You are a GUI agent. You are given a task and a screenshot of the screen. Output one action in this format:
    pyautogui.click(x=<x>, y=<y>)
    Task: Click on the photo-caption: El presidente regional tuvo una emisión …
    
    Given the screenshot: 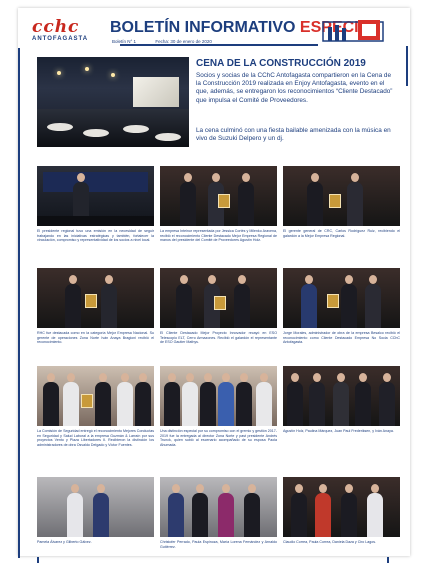 What is the action you would take?
    pyautogui.click(x=95, y=236)
    